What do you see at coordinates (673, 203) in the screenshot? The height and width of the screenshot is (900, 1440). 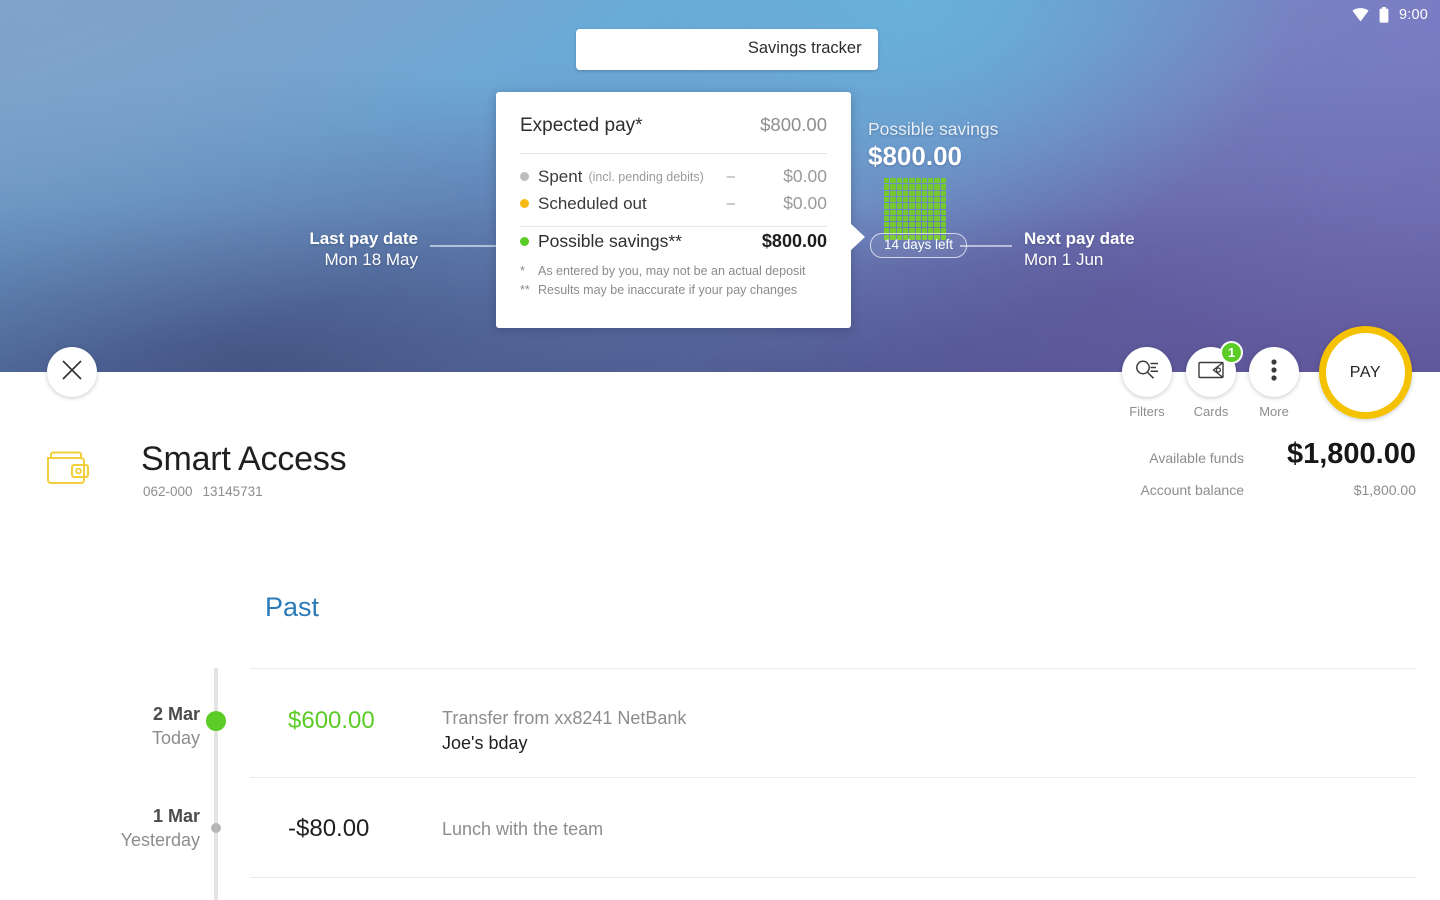 I see `scheduled-out-row: Scheduled out – $0.00` at bounding box center [673, 203].